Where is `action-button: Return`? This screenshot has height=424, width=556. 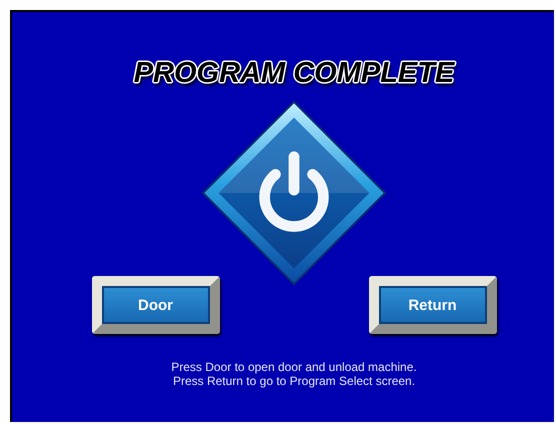 action-button: Return is located at coordinates (432, 305).